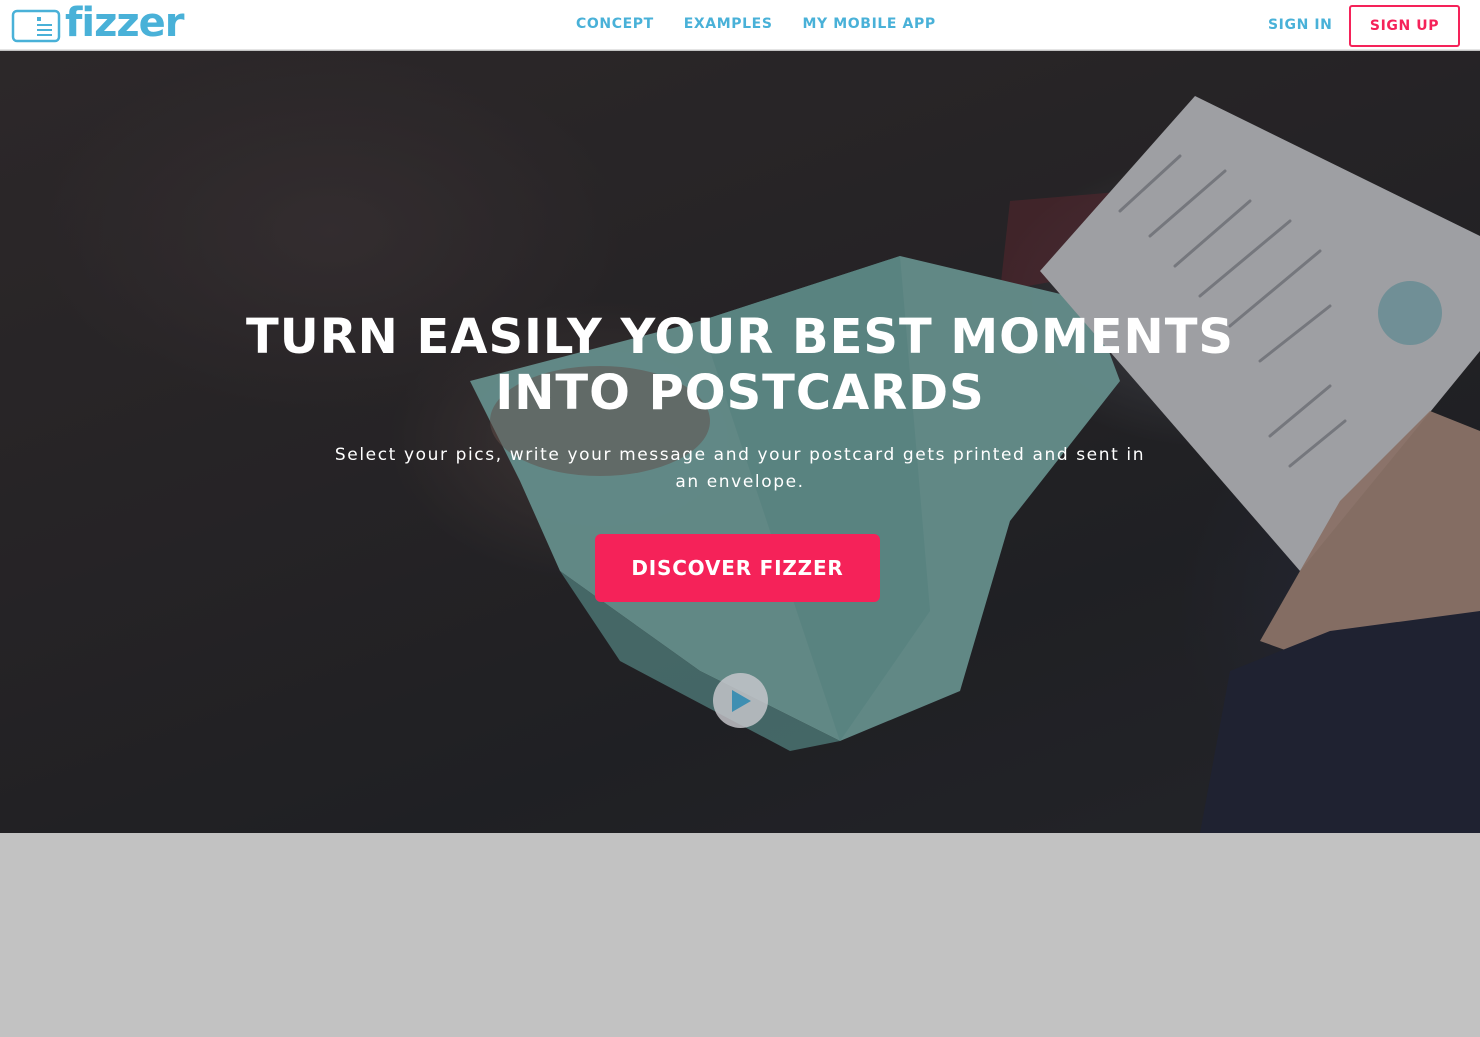 The width and height of the screenshot is (1480, 1037). I want to click on main-nav: CONCEPT EXAMPLES MY MOBILE APP, so click(756, 24).